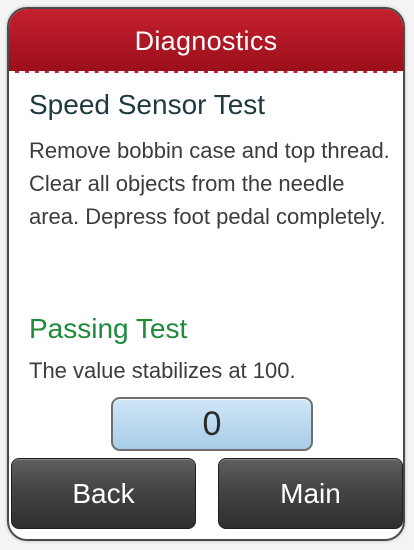 The image size is (414, 550). What do you see at coordinates (108, 328) in the screenshot?
I see `passing-test-title: Passing Test` at bounding box center [108, 328].